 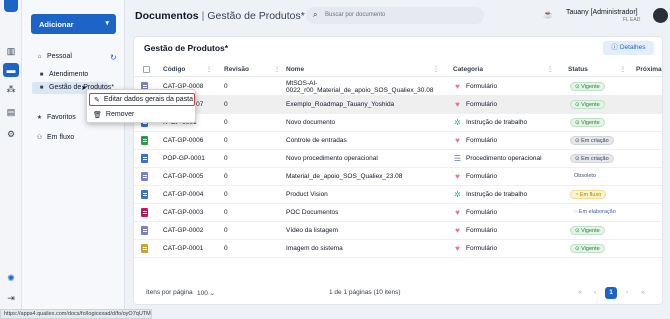 What do you see at coordinates (11, 134) in the screenshot?
I see `settings-icon: ⚙` at bounding box center [11, 134].